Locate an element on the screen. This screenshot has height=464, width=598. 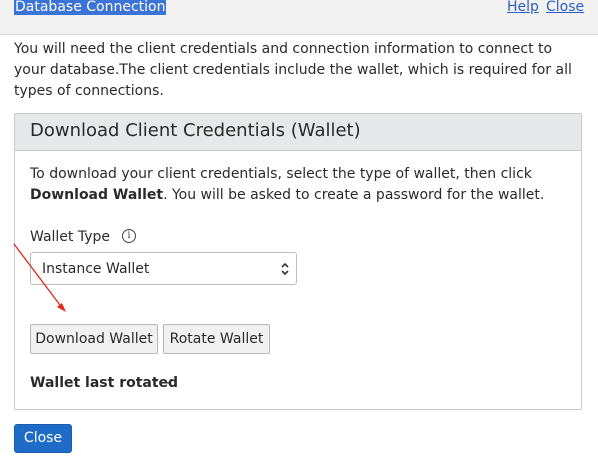
dialog-header: Database Connection Help Close is located at coordinates (299, 17).